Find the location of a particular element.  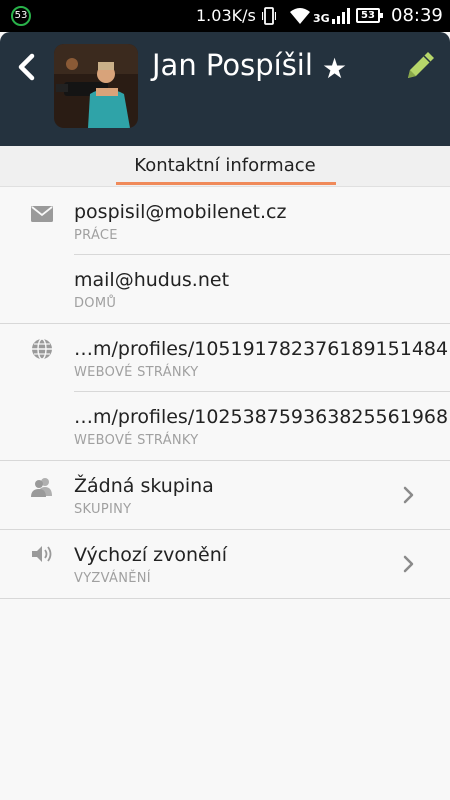

ringtone-type-label: VYZVÁNĚNÍ is located at coordinates (112, 578).